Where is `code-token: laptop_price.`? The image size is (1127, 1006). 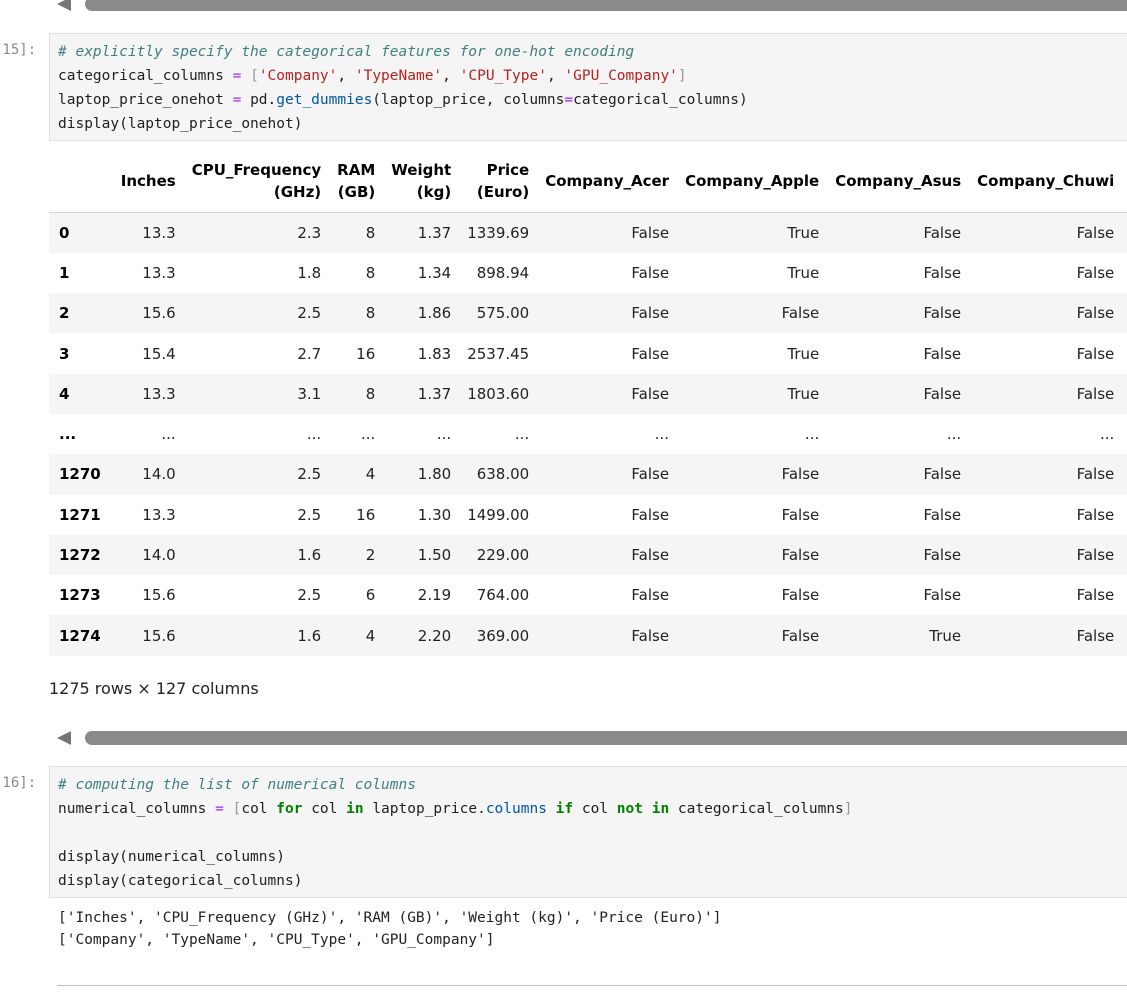 code-token: laptop_price. is located at coordinates (424, 809).